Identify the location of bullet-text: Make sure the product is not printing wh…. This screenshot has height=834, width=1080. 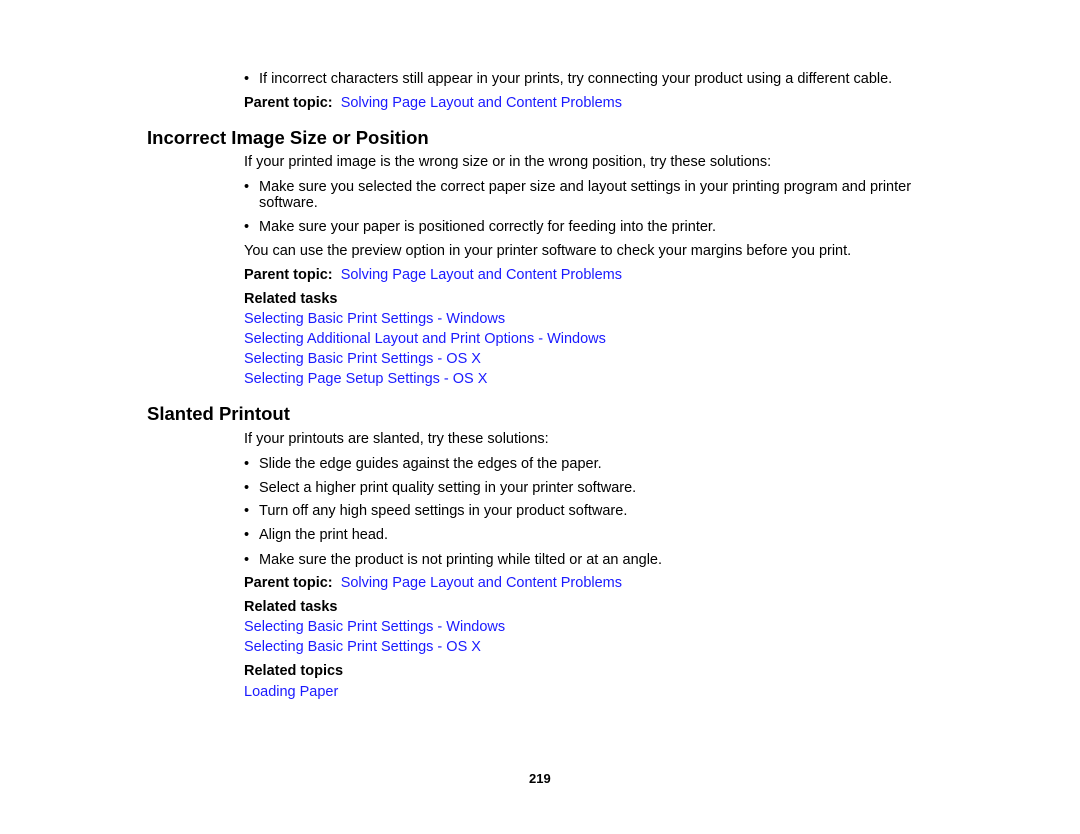
(461, 560).